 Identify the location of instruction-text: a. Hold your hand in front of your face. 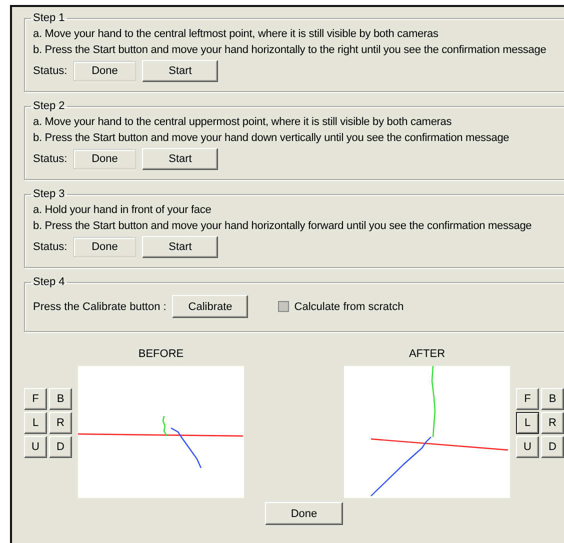
(122, 210).